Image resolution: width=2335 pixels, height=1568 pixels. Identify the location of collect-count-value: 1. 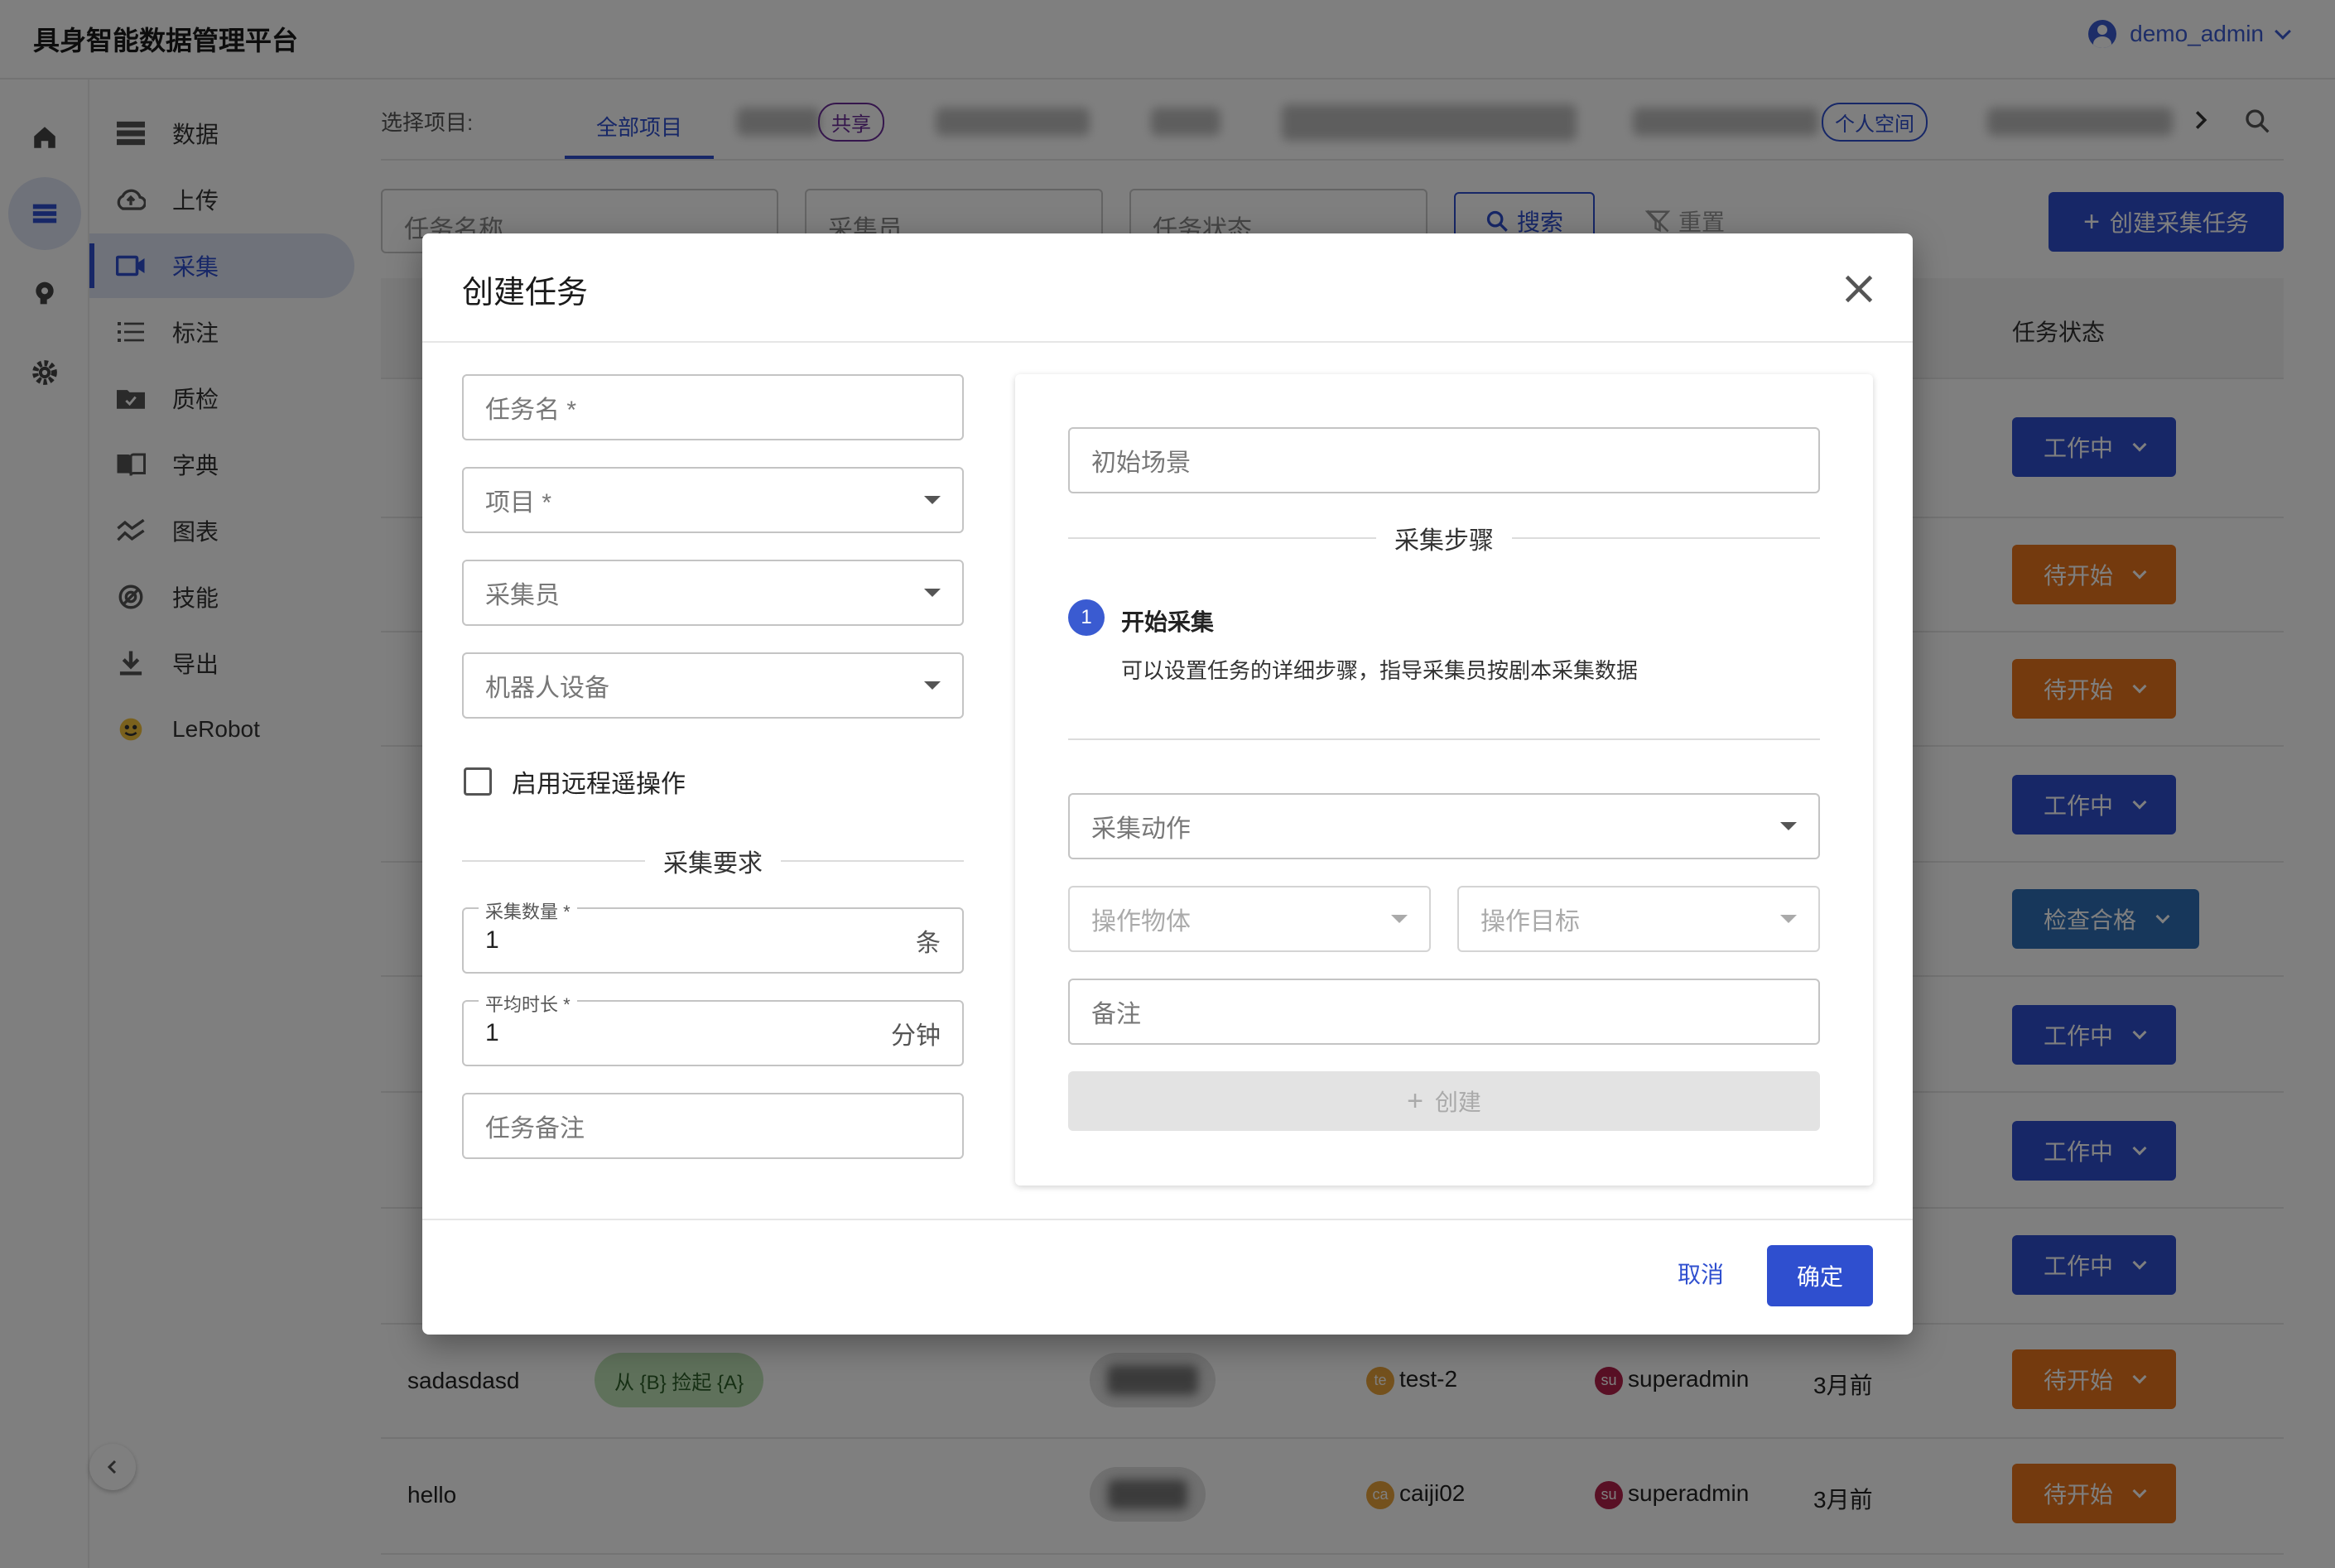
(492, 940).